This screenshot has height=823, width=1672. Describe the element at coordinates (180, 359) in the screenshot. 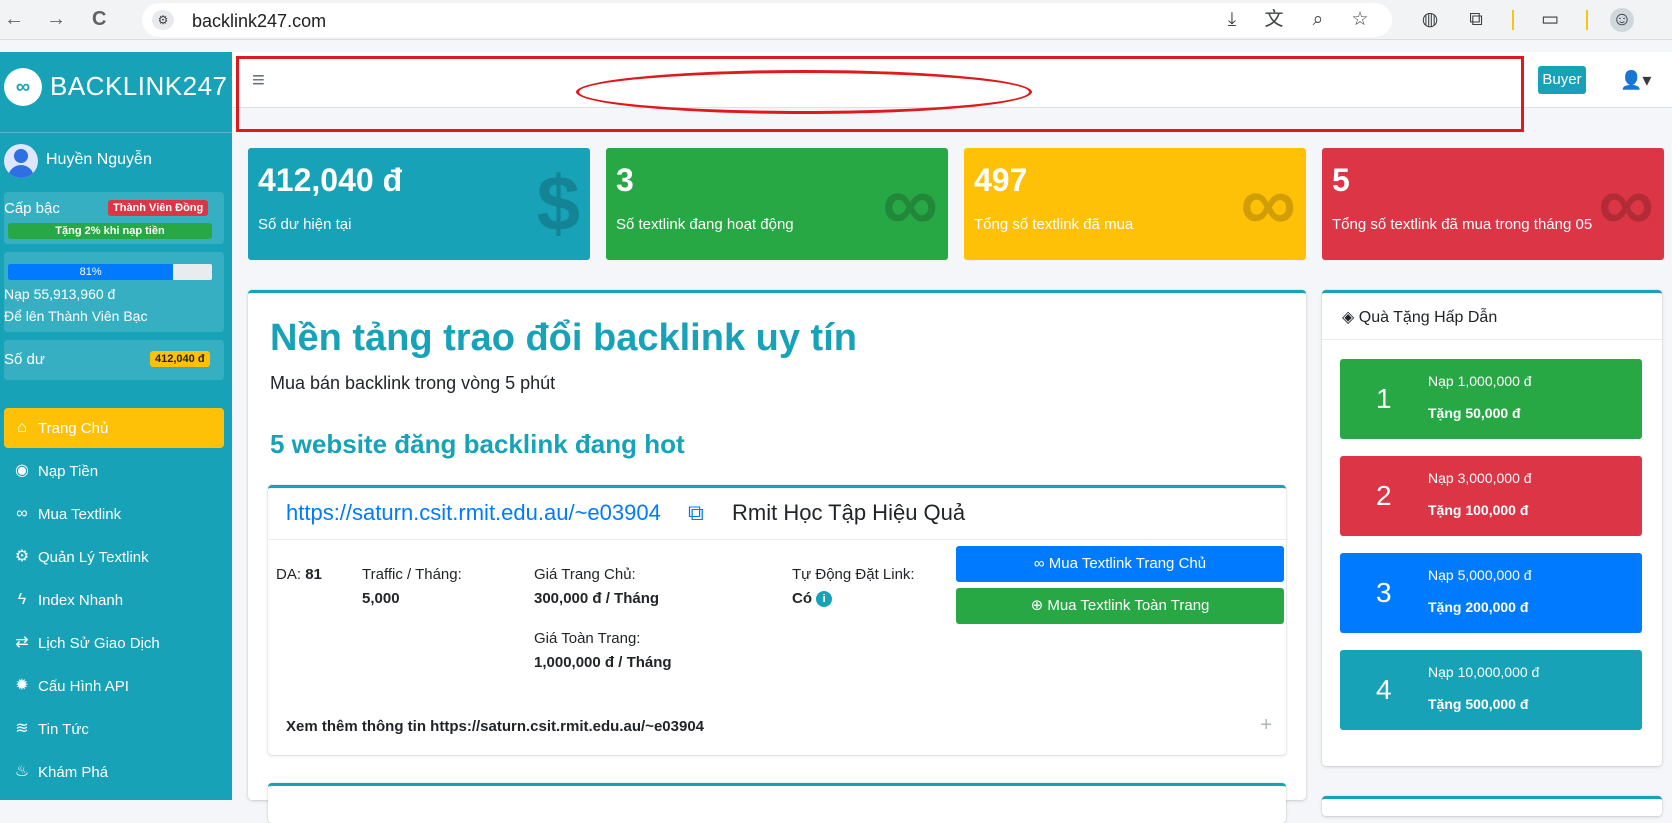

I see `balance-badge: 412,040 đ` at that location.